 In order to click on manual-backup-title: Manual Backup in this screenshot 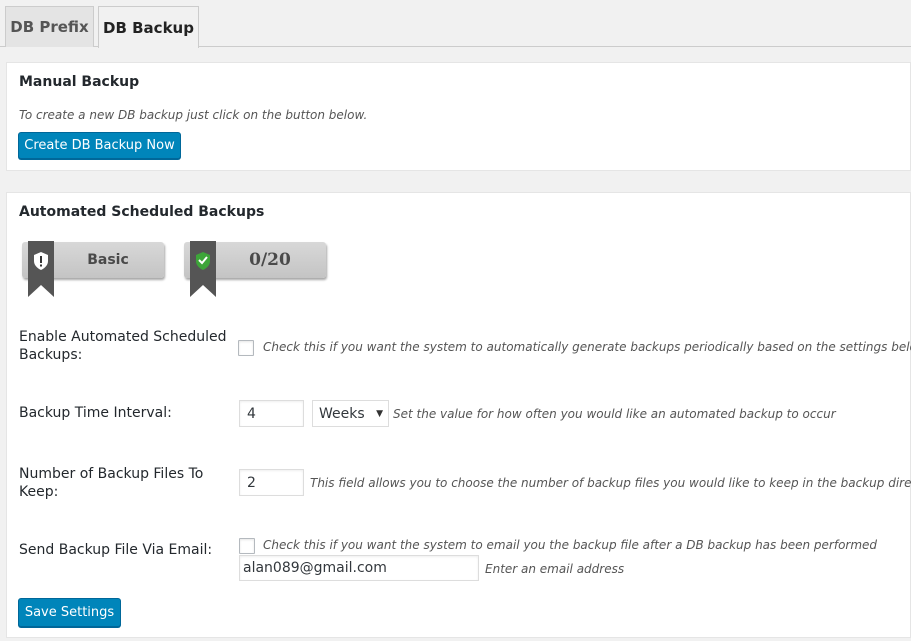, I will do `click(79, 82)`.